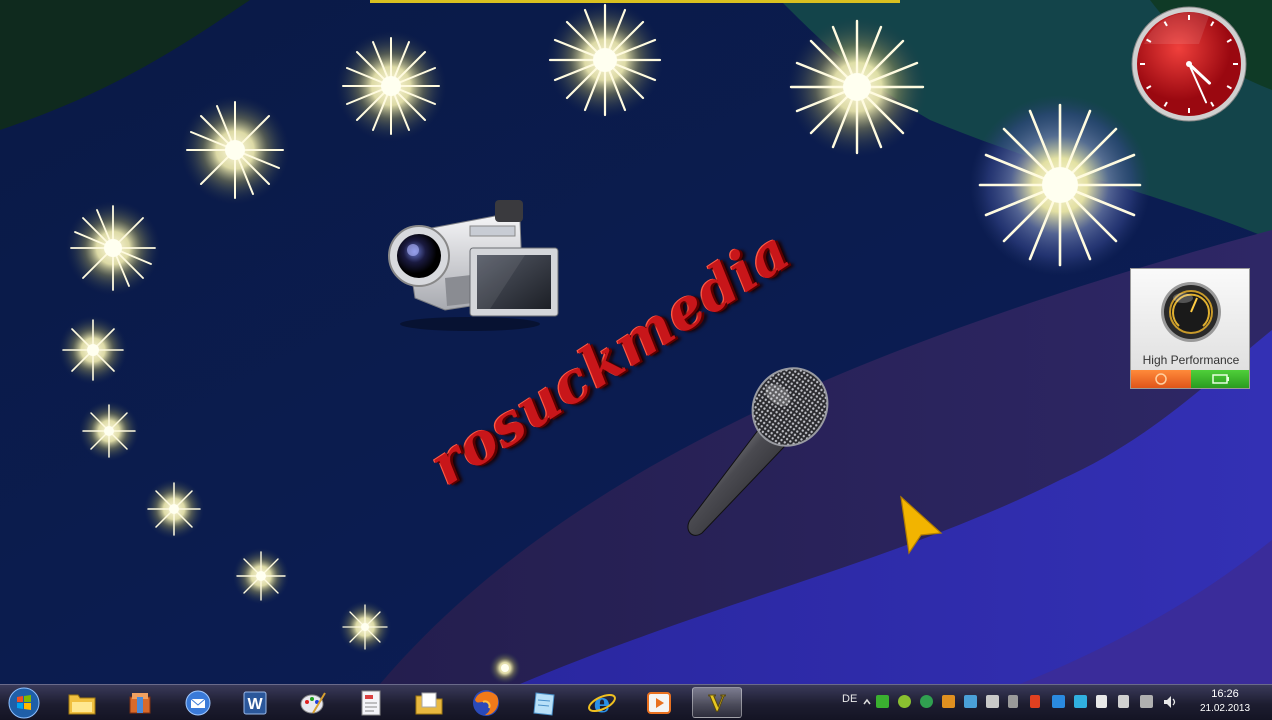 This screenshot has height=720, width=1272. What do you see at coordinates (1191, 360) in the screenshot?
I see `power-plan-label: High Performance` at bounding box center [1191, 360].